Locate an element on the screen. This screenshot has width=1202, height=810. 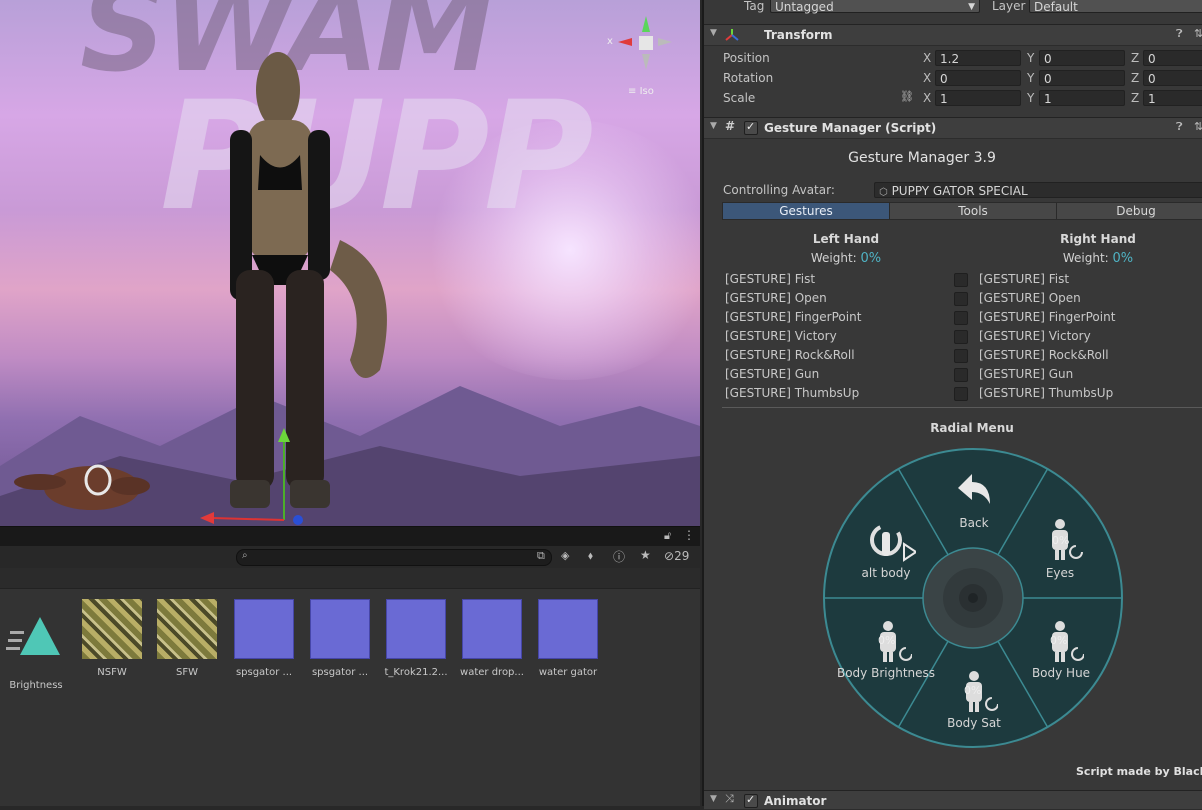
controlling-avatar-field: ⬡ PUPPY GATOR SPECIAL is located at coordinates (1038, 190).